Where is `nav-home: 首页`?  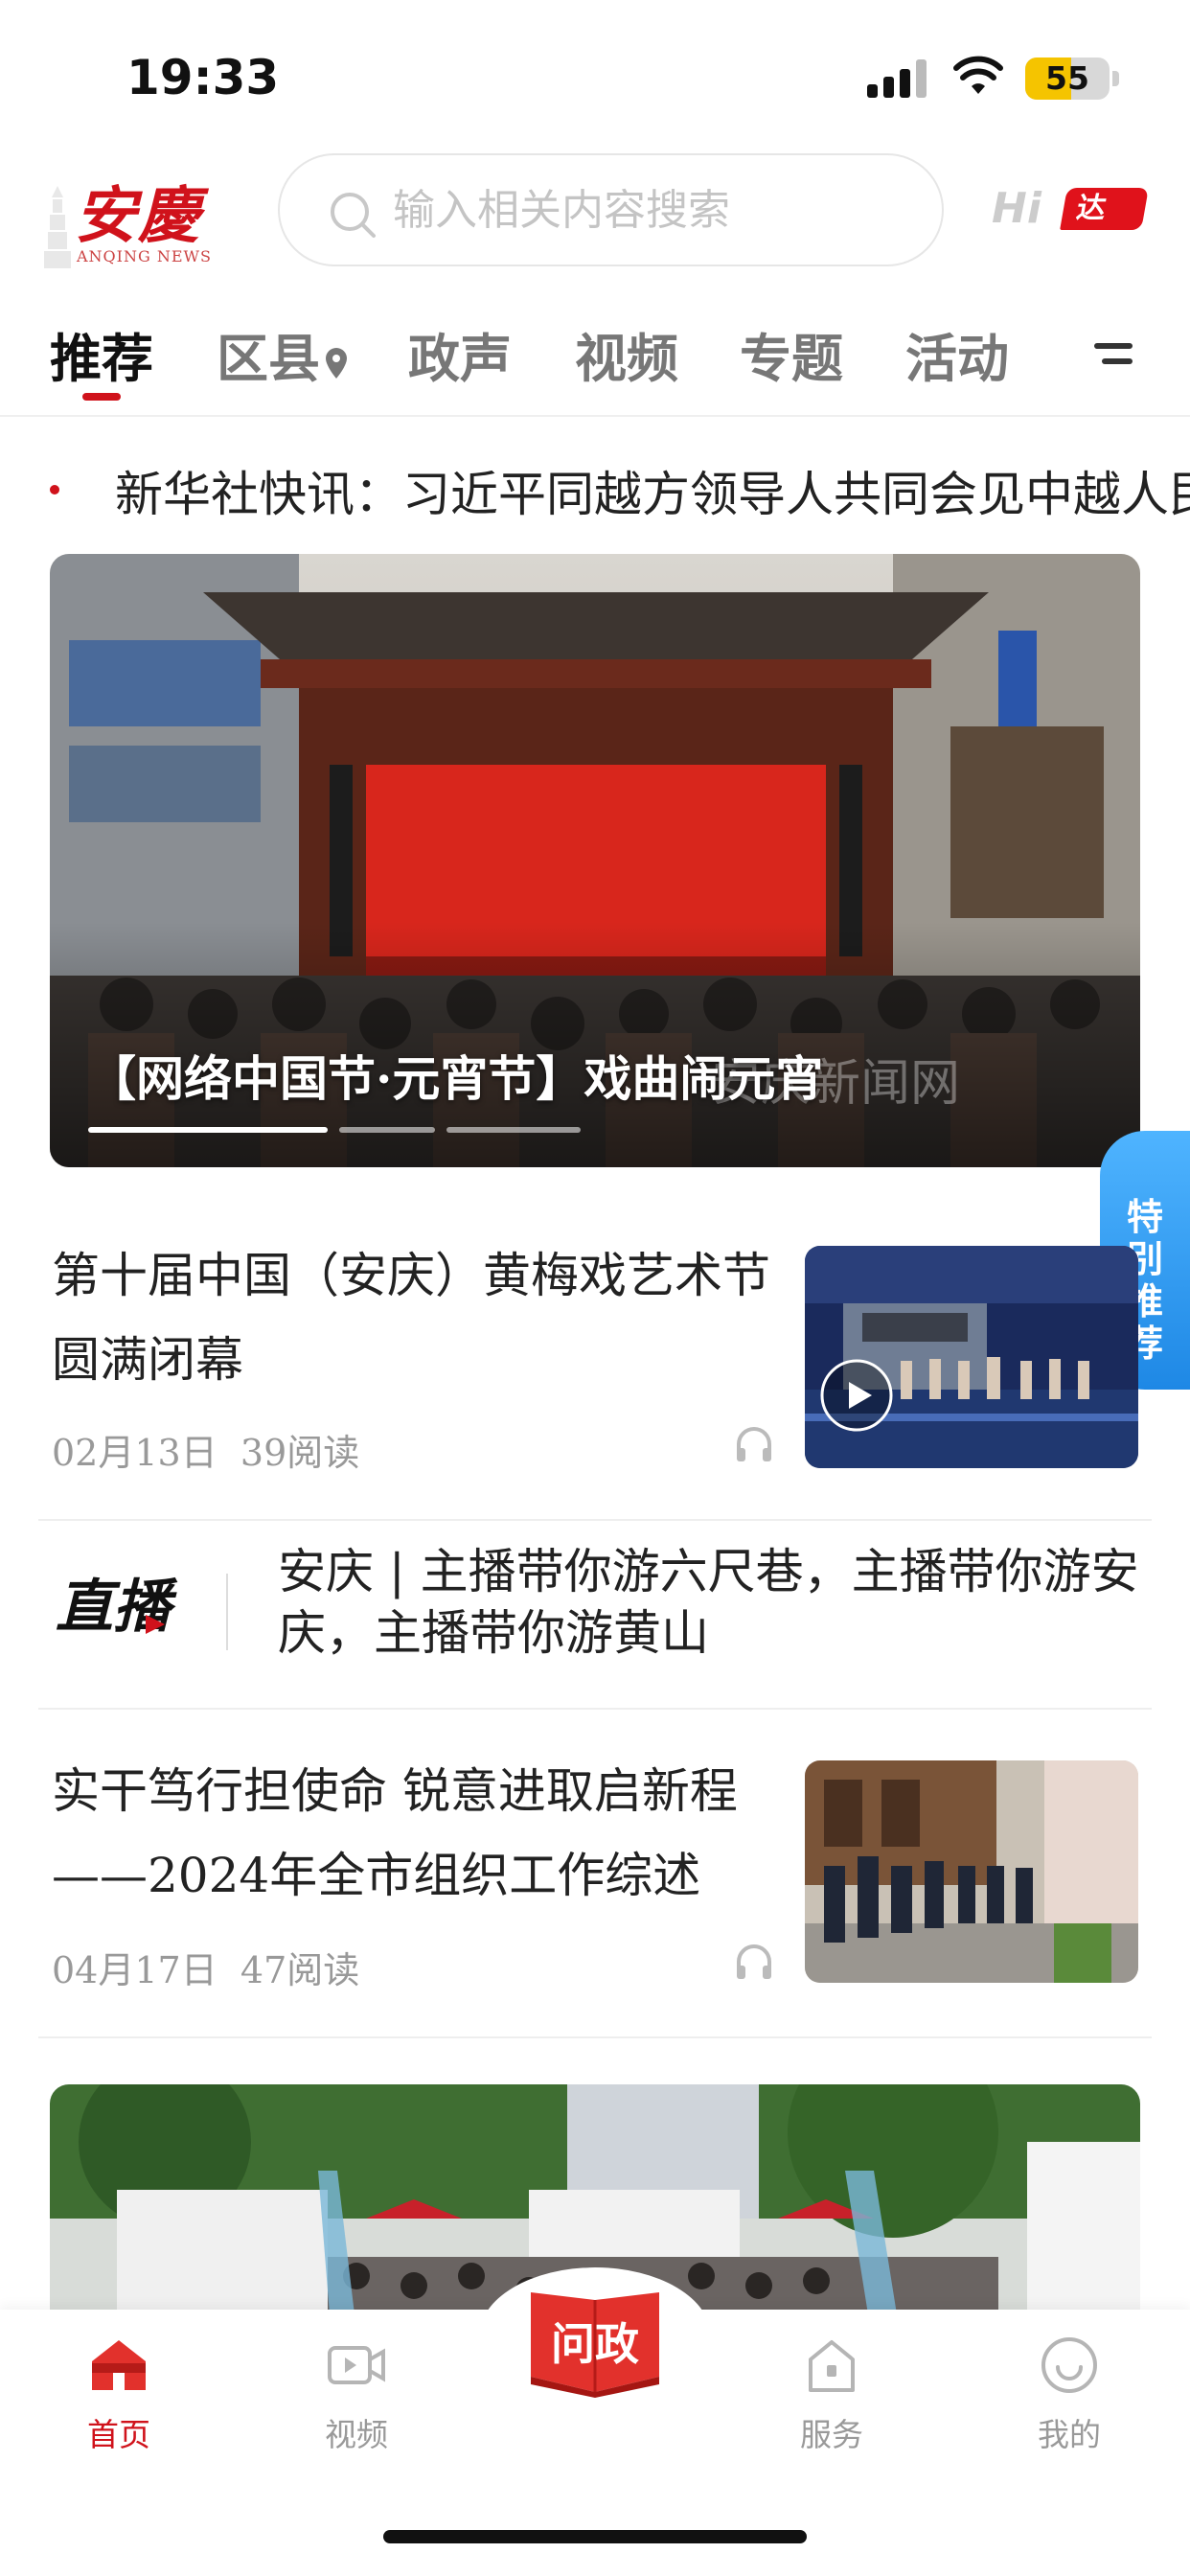 nav-home: 首页 is located at coordinates (119, 2401).